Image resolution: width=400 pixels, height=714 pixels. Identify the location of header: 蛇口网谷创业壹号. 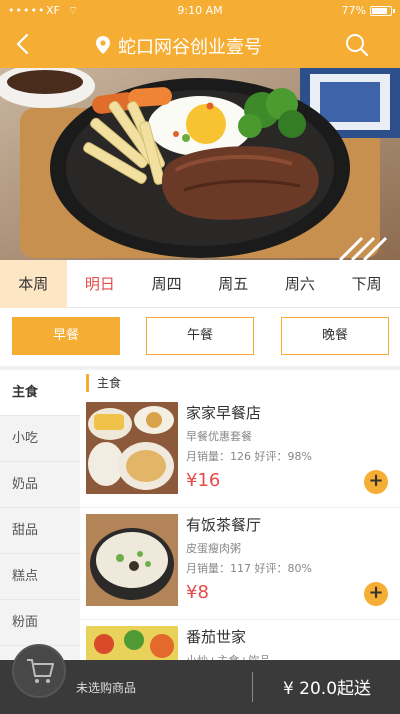
(200, 44).